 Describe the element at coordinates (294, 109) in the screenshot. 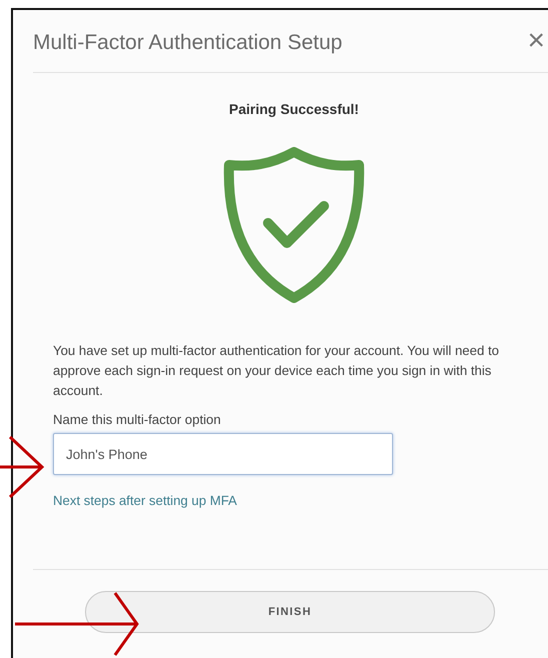

I see `success-heading: Pairing Successful!` at that location.